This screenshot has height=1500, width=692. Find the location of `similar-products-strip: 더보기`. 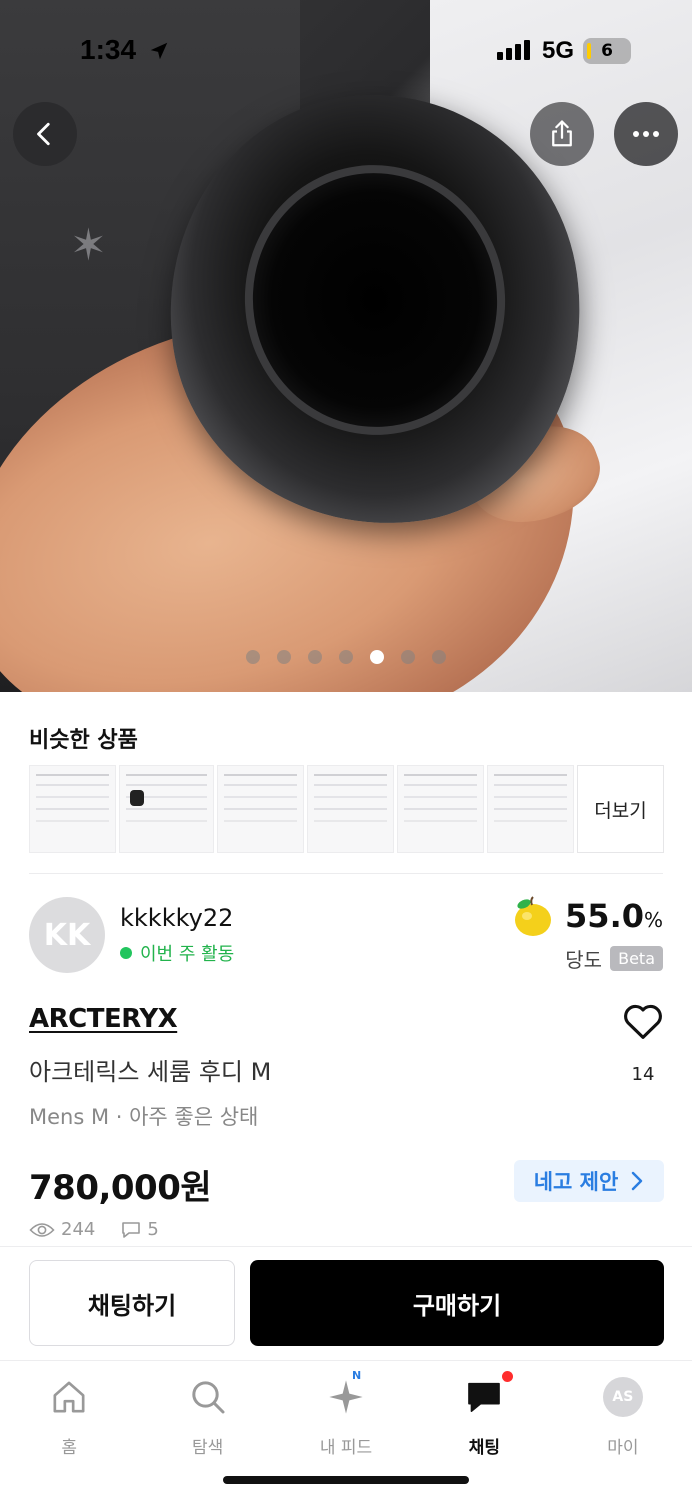

similar-products-strip: 더보기 is located at coordinates (346, 809).